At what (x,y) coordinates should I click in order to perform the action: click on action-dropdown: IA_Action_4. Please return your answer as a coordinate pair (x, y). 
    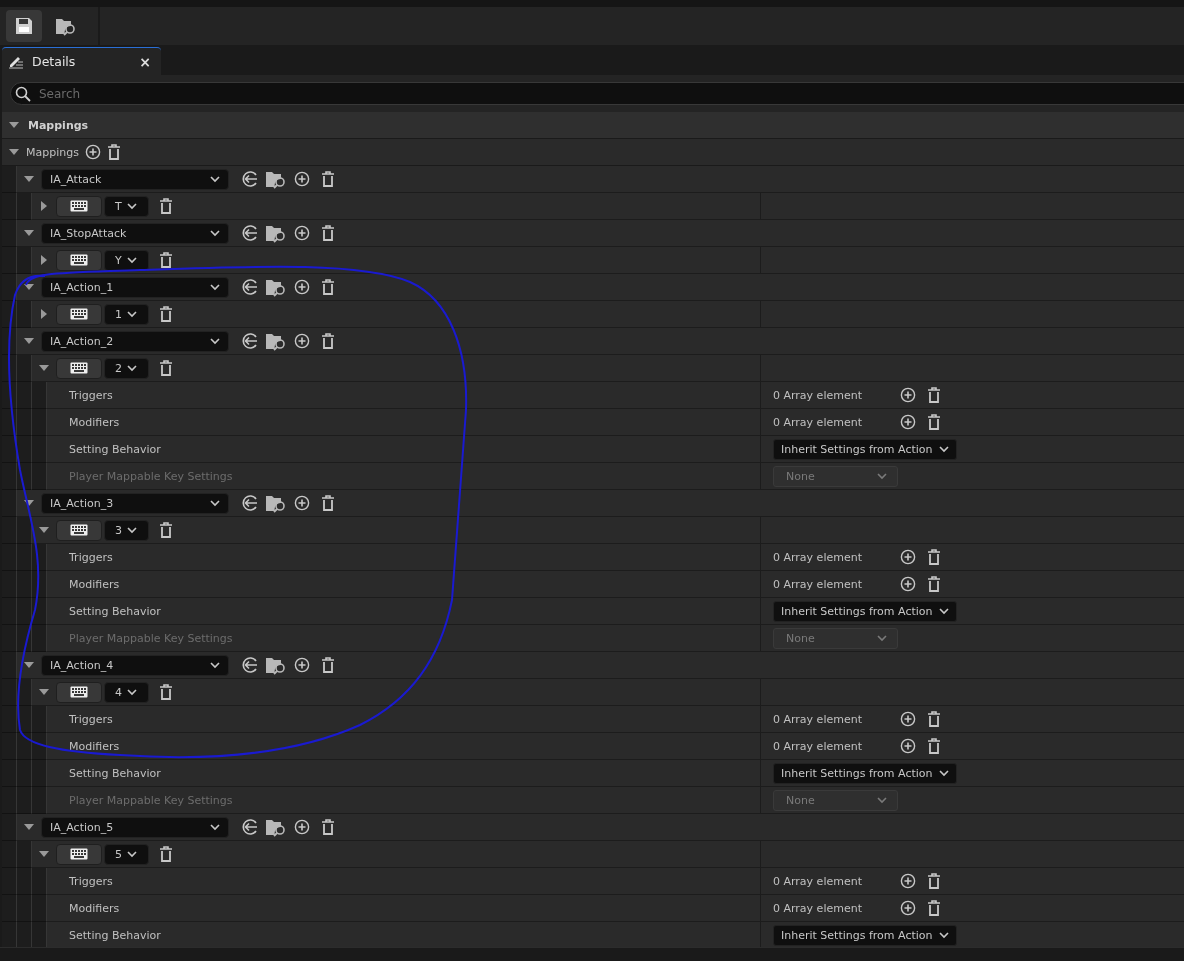
    Looking at the image, I should click on (135, 665).